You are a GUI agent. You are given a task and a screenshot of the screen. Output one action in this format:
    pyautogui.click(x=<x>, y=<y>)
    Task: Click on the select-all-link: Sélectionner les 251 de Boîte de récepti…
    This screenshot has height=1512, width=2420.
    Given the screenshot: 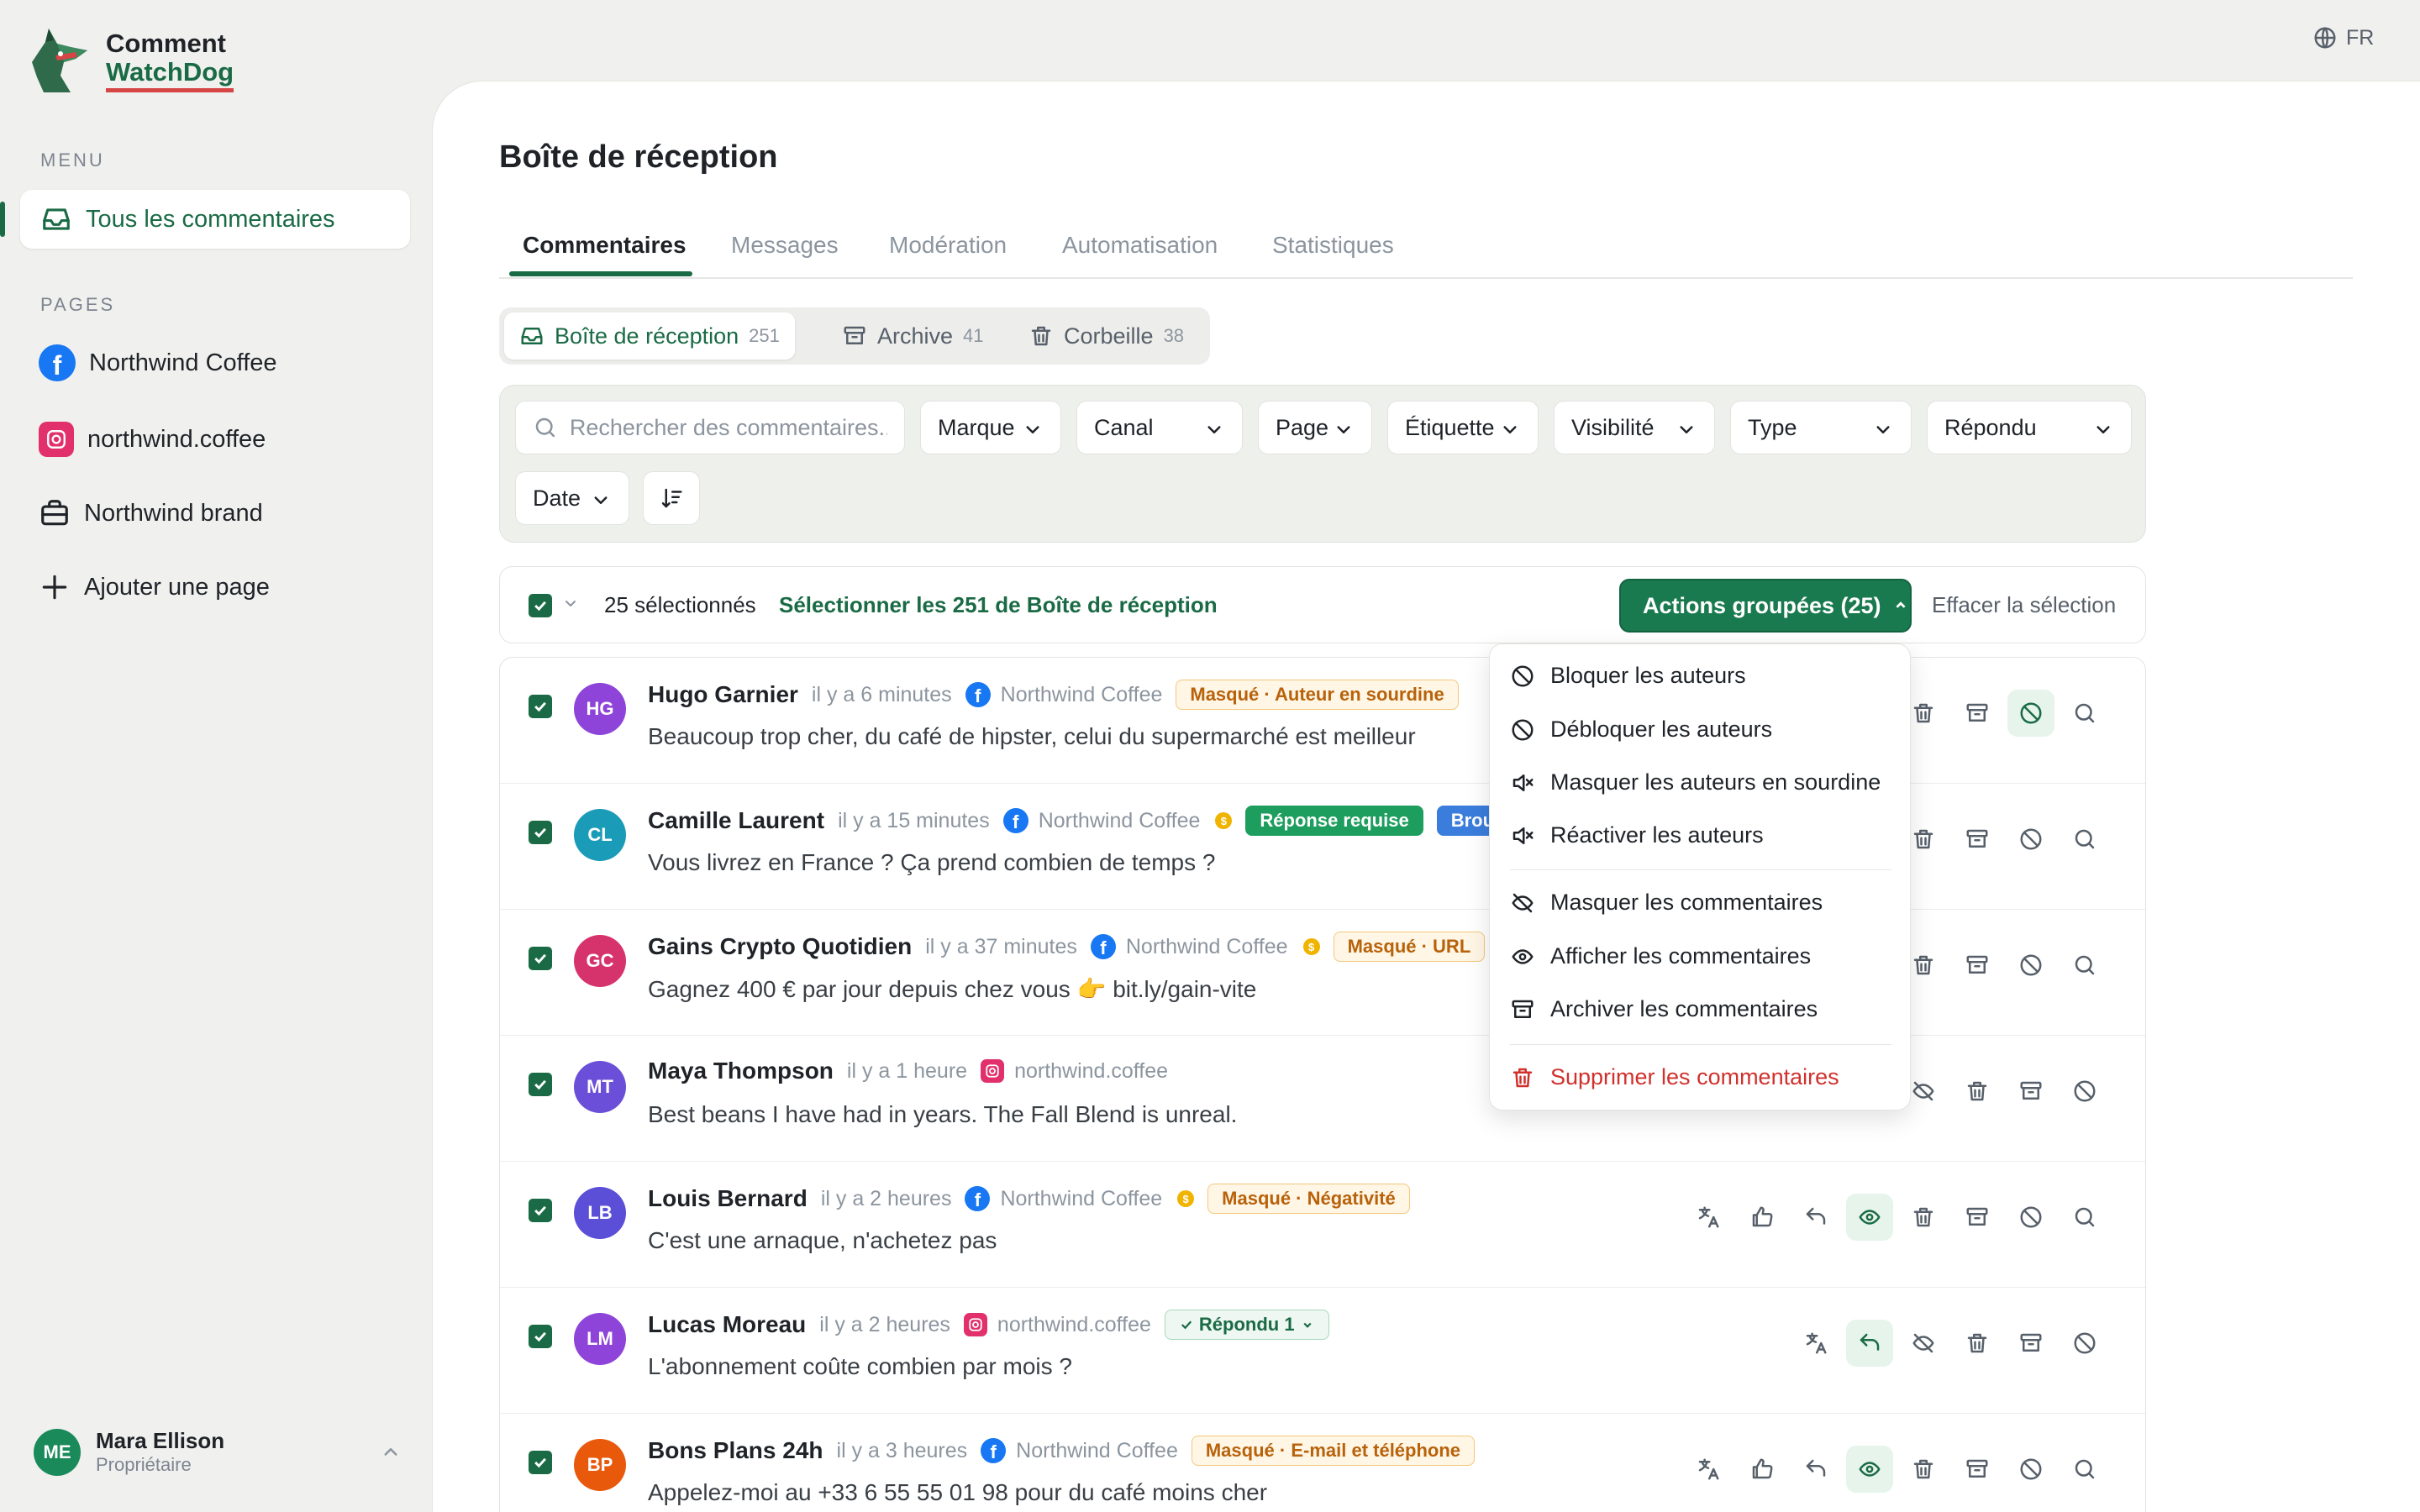 What is the action you would take?
    pyautogui.click(x=998, y=605)
    